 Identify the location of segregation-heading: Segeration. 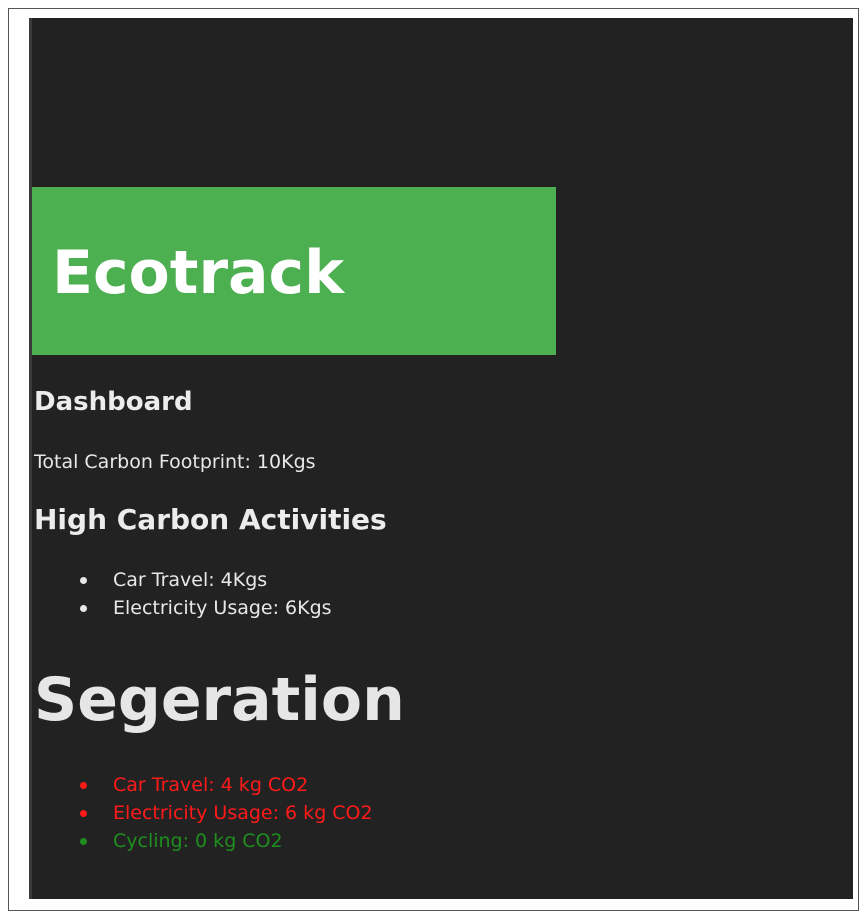
(219, 700).